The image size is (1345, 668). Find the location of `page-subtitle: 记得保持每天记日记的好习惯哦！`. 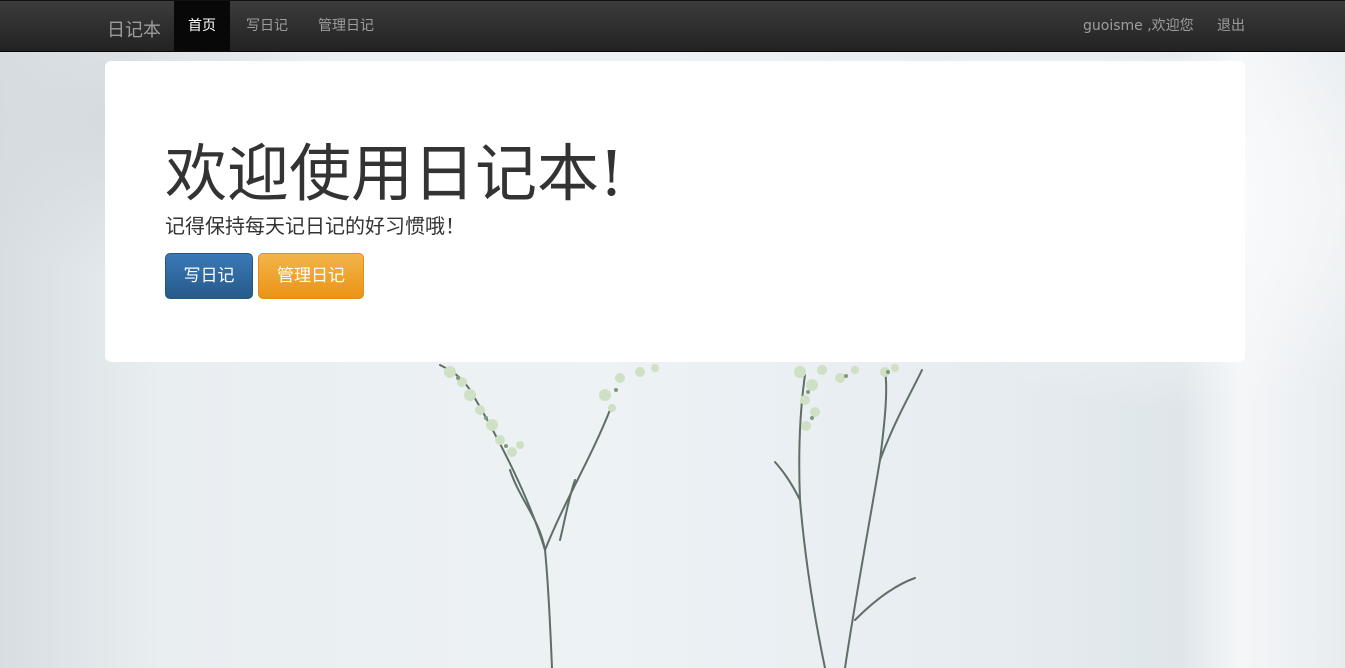

page-subtitle: 记得保持每天记日记的好习惯哦！ is located at coordinates (315, 226).